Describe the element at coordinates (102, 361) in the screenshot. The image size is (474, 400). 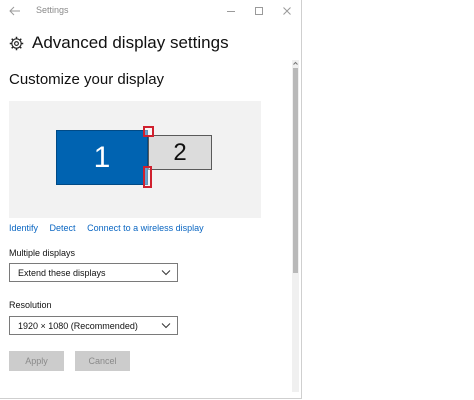
I see `cancel-button: Cancel` at that location.